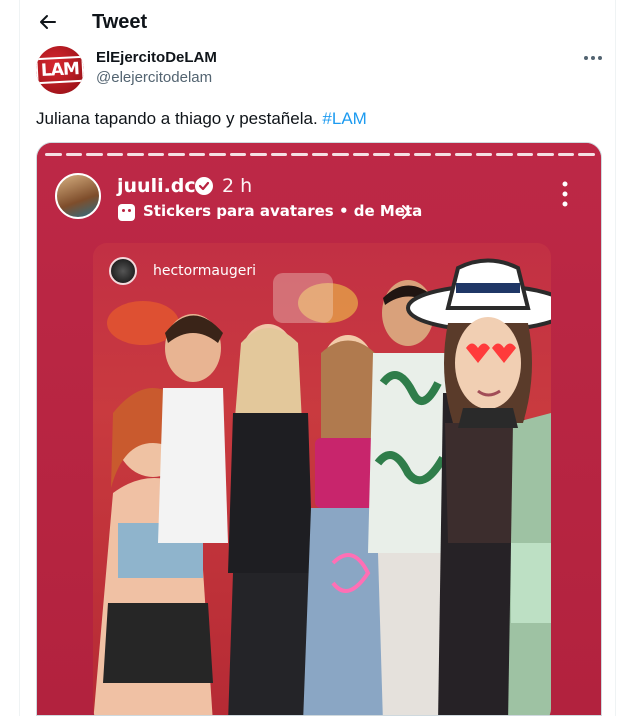 The image size is (617, 716). Describe the element at coordinates (204, 186) in the screenshot. I see `verified-badge-icon` at that location.